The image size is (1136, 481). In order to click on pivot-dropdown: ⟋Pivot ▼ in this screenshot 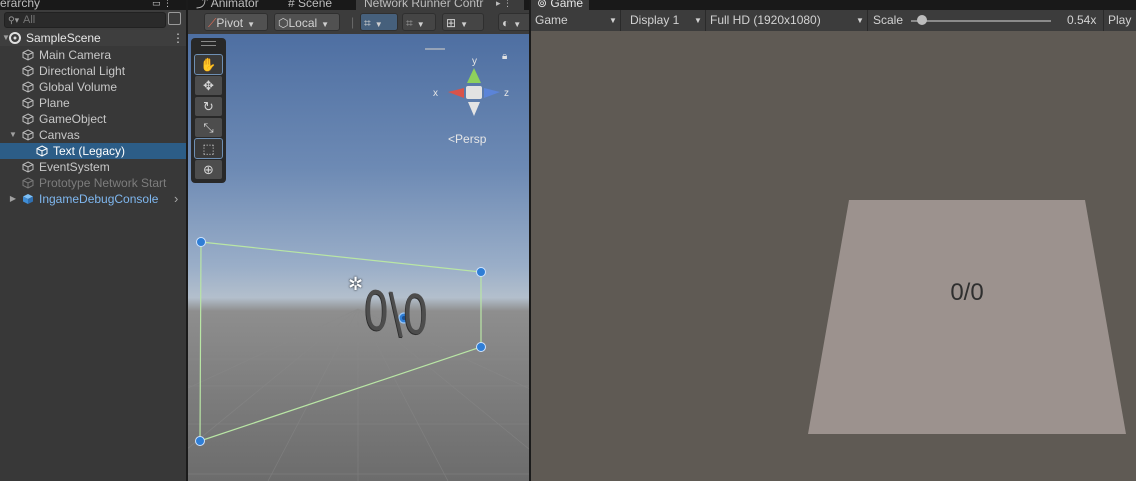, I will do `click(236, 22)`.